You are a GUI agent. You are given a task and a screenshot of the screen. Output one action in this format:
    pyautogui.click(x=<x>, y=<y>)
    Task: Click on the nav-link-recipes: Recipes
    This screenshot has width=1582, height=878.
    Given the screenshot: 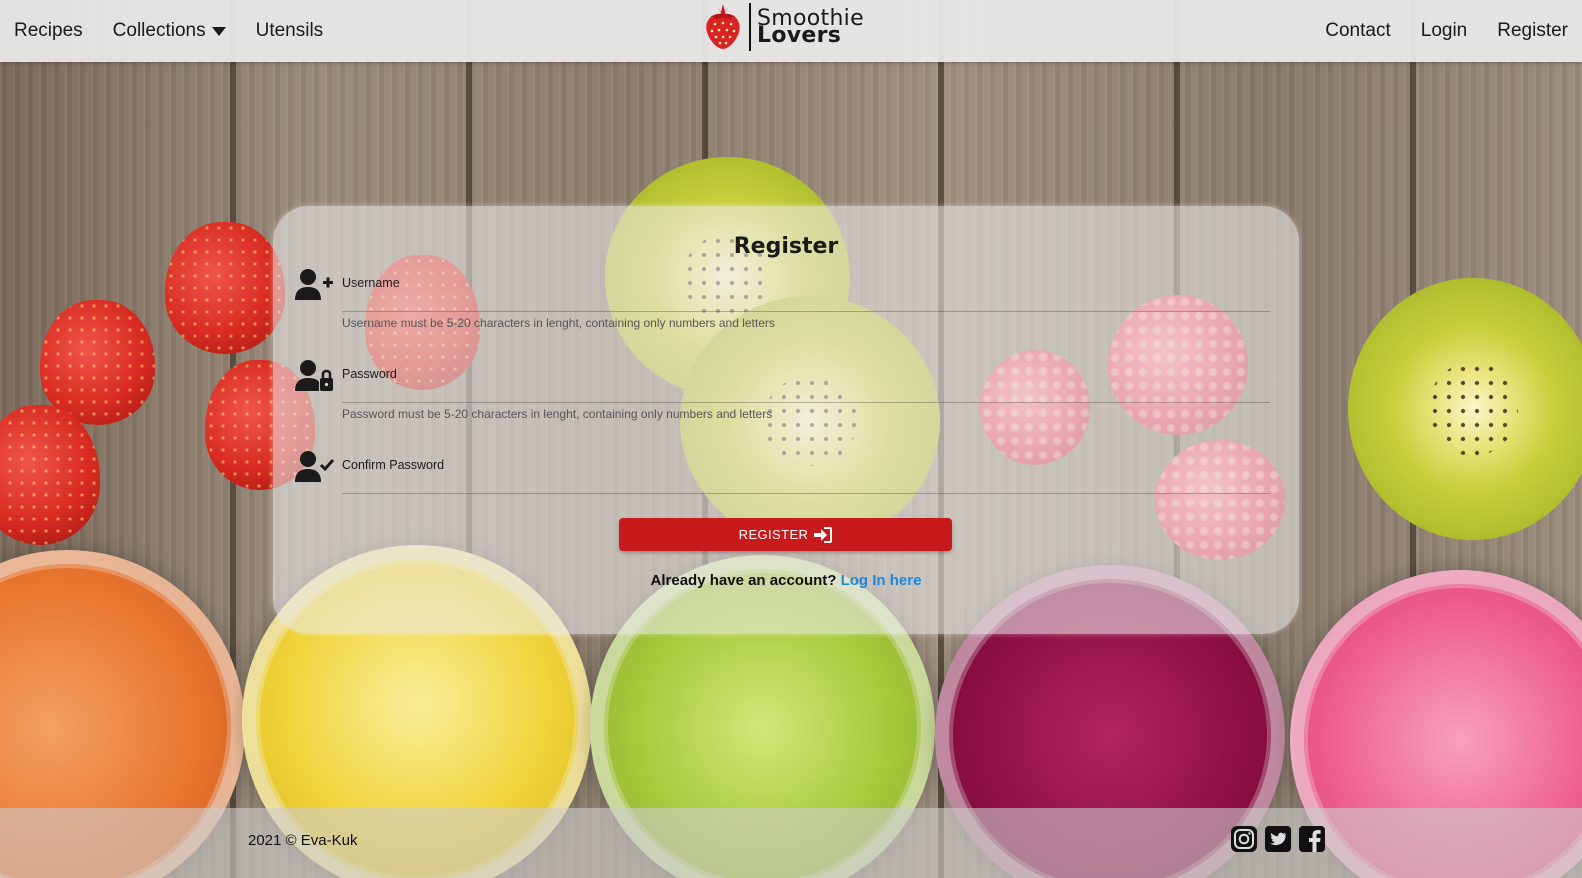 What is the action you would take?
    pyautogui.click(x=48, y=31)
    